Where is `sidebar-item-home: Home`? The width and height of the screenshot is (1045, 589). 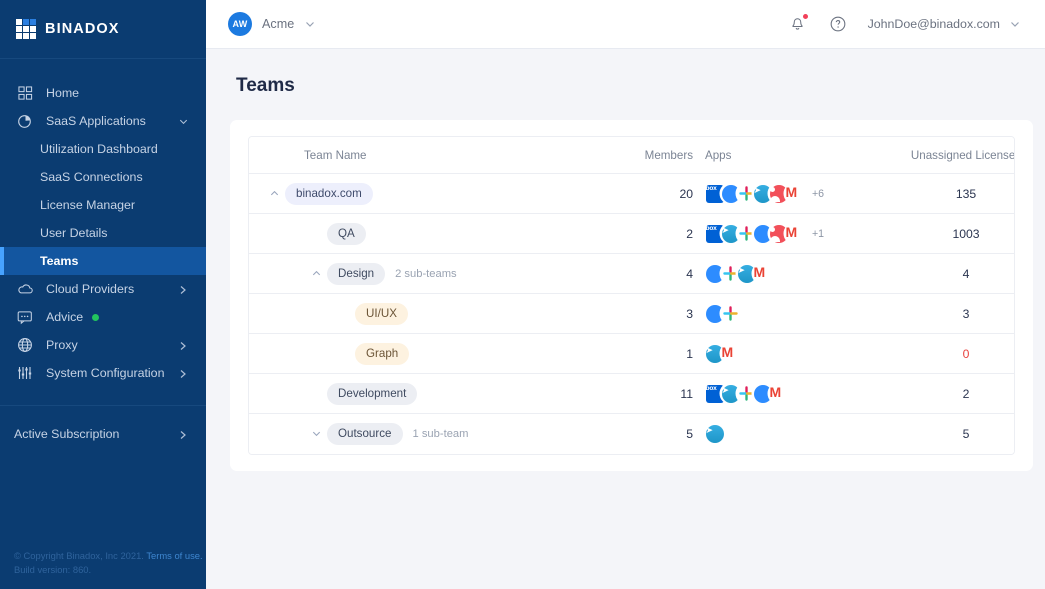 sidebar-item-home: Home is located at coordinates (103, 93).